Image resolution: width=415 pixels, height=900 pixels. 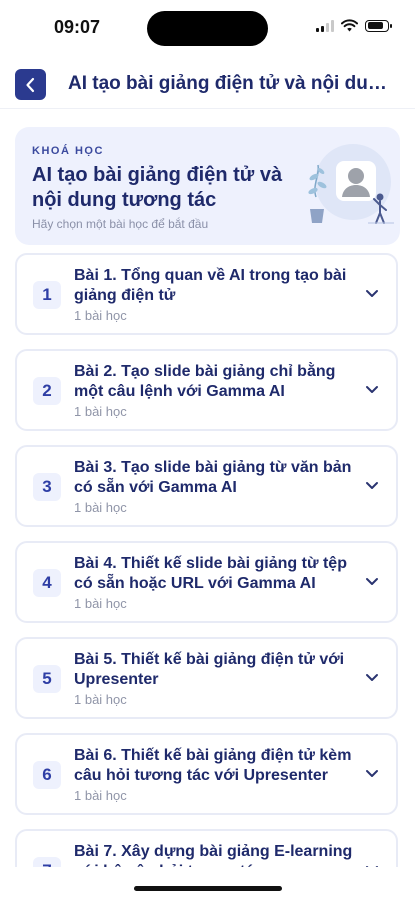 I want to click on status-time: 09:07, so click(x=77, y=27).